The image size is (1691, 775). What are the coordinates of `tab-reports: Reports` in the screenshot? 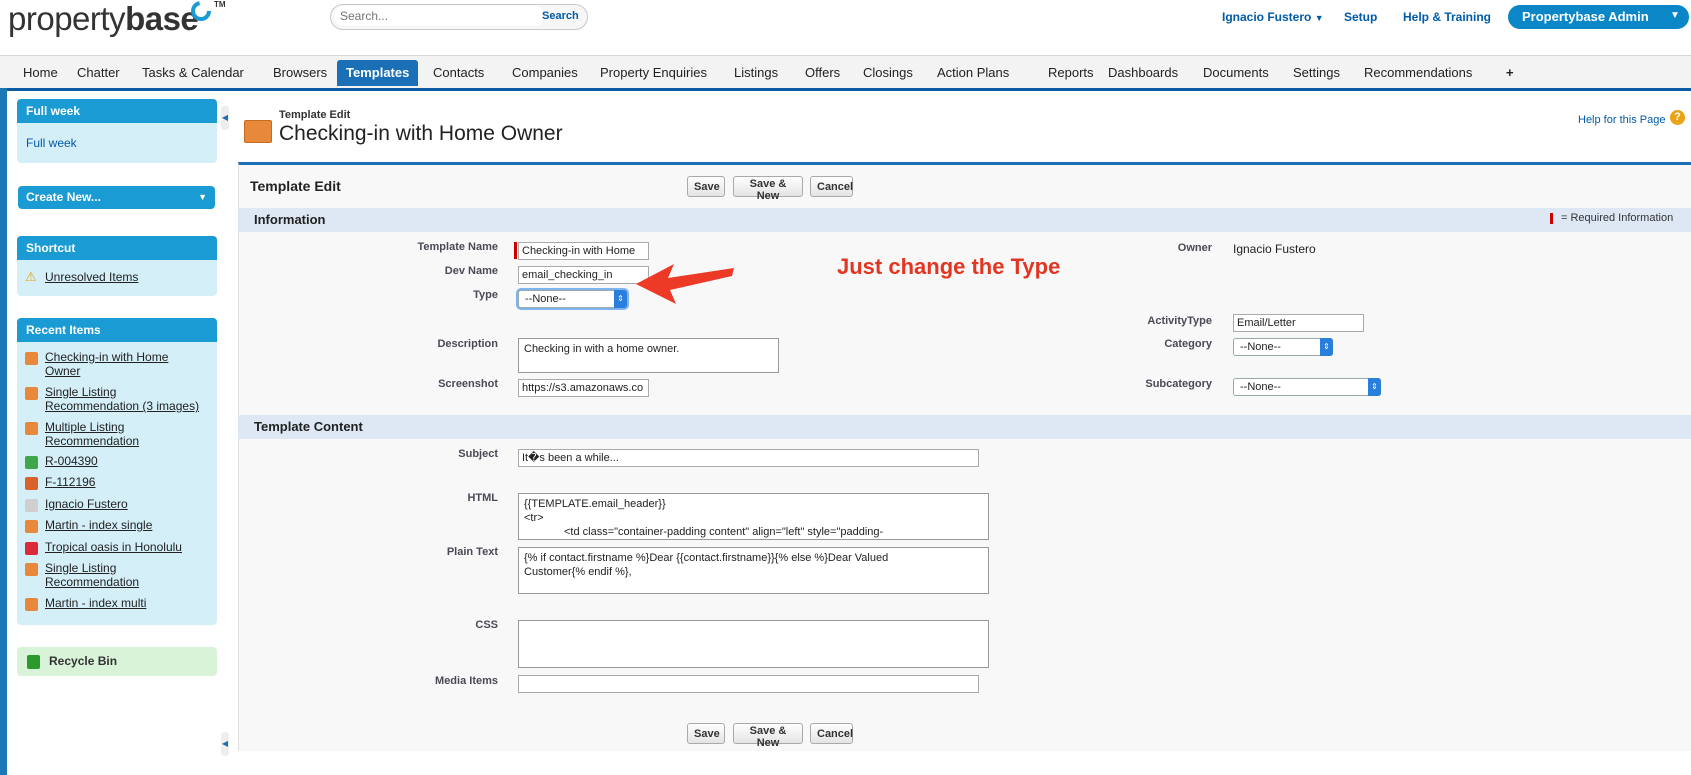 It's located at (1071, 73).